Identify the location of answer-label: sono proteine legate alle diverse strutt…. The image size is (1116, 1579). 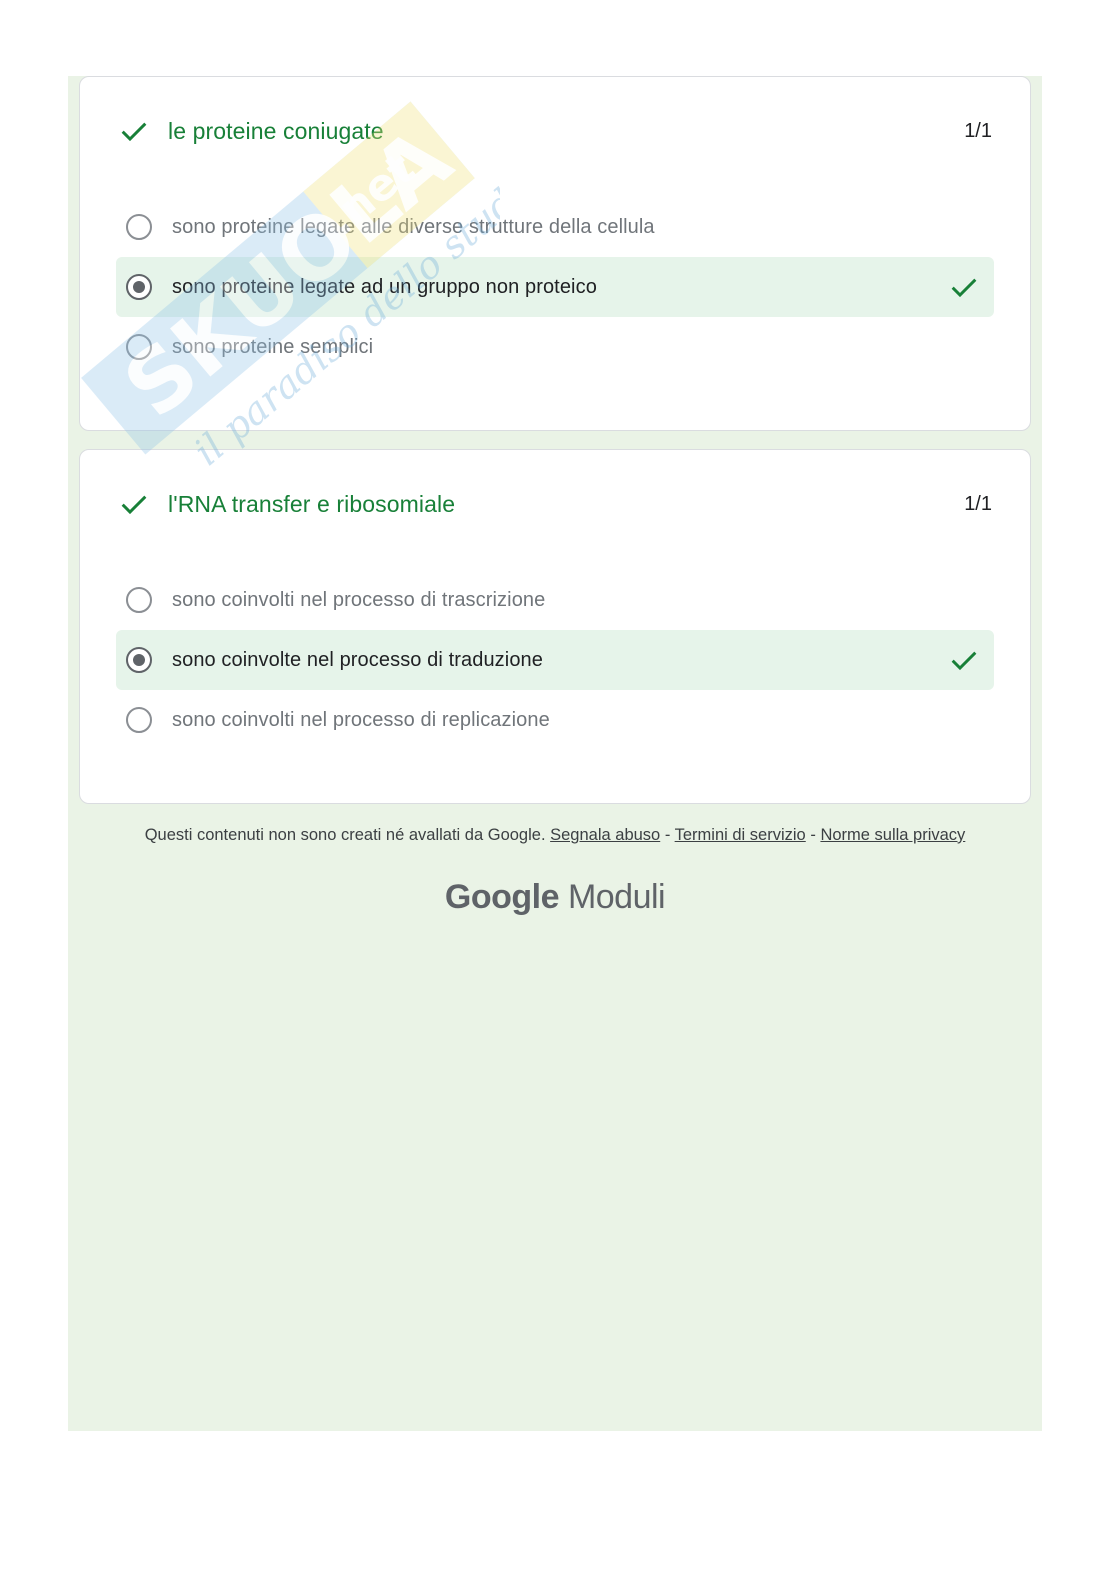
(413, 226).